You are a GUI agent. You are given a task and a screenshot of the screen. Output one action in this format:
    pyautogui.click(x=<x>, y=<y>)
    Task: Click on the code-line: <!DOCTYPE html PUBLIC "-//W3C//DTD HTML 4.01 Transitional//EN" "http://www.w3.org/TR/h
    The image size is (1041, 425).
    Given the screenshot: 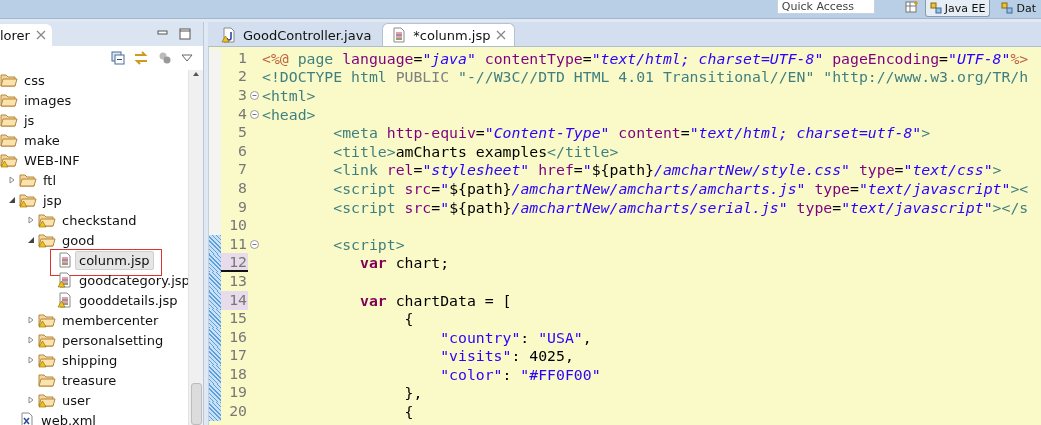 What is the action you would take?
    pyautogui.click(x=645, y=77)
    